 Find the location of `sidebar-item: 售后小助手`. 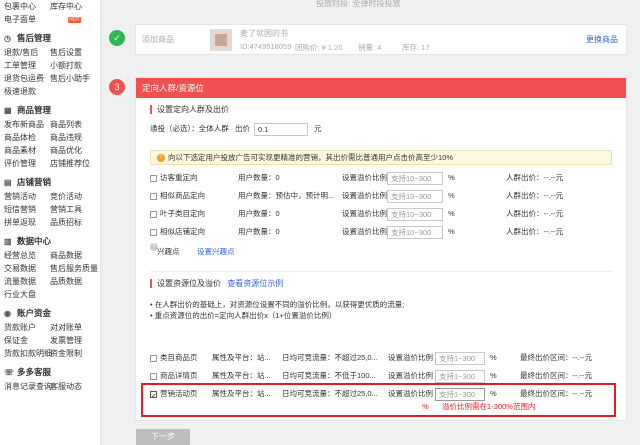

sidebar-item: 售后小助手 is located at coordinates (73, 78).